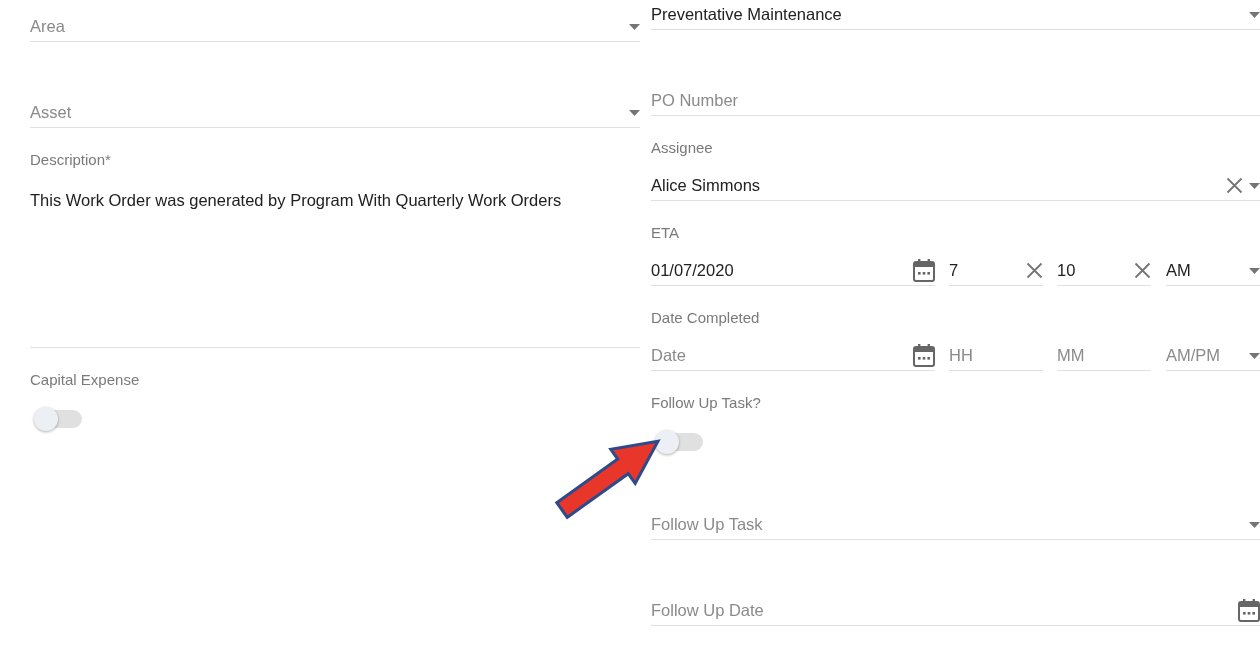  What do you see at coordinates (779, 270) in the screenshot?
I see `date-field: 01/07/2020` at bounding box center [779, 270].